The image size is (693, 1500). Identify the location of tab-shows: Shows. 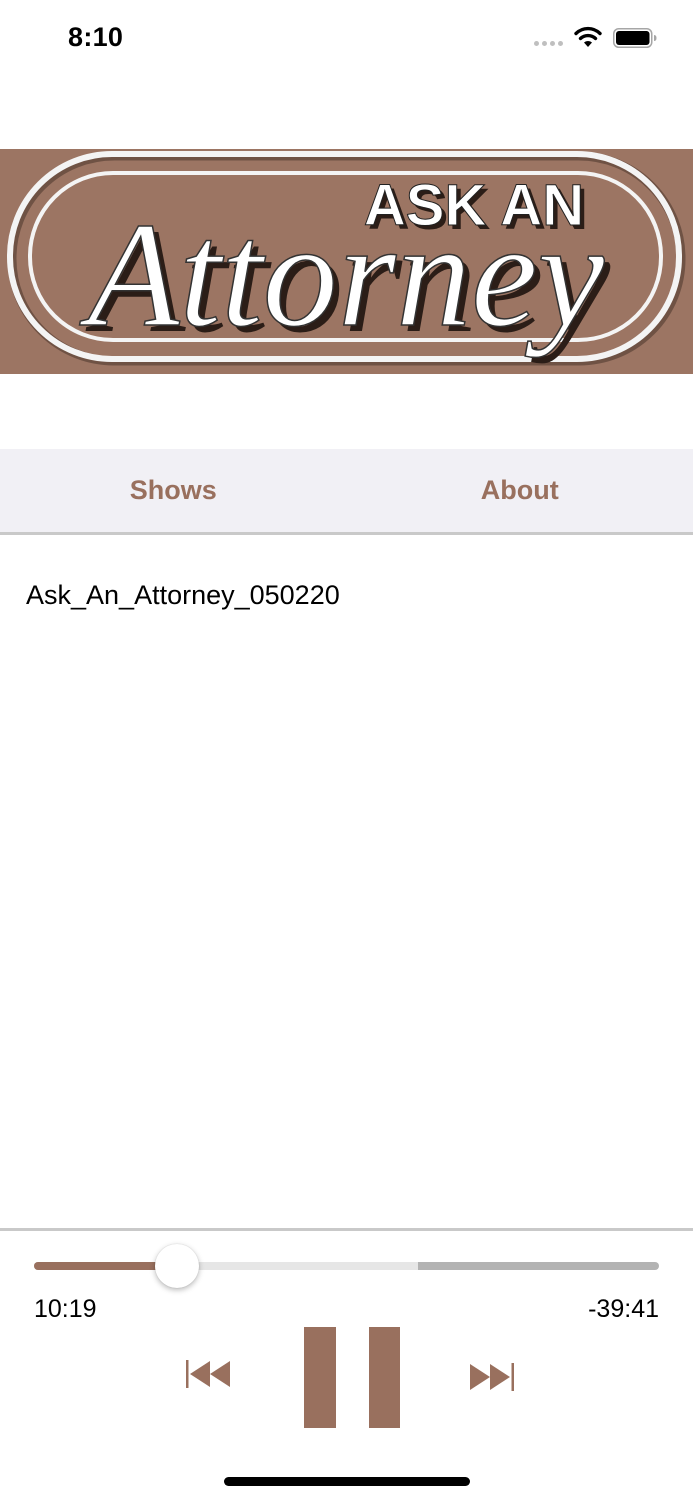
(173, 490).